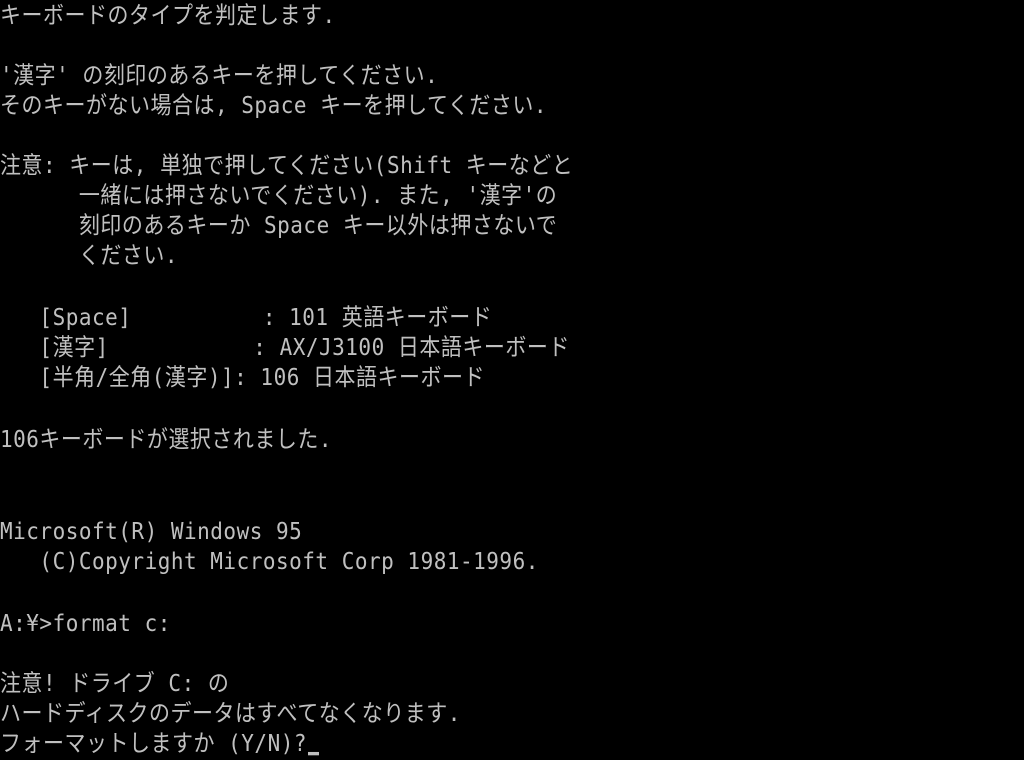  Describe the element at coordinates (279, 195) in the screenshot. I see `caution-line-2: 一緒には押さないでください). また, '漢字'の` at that location.